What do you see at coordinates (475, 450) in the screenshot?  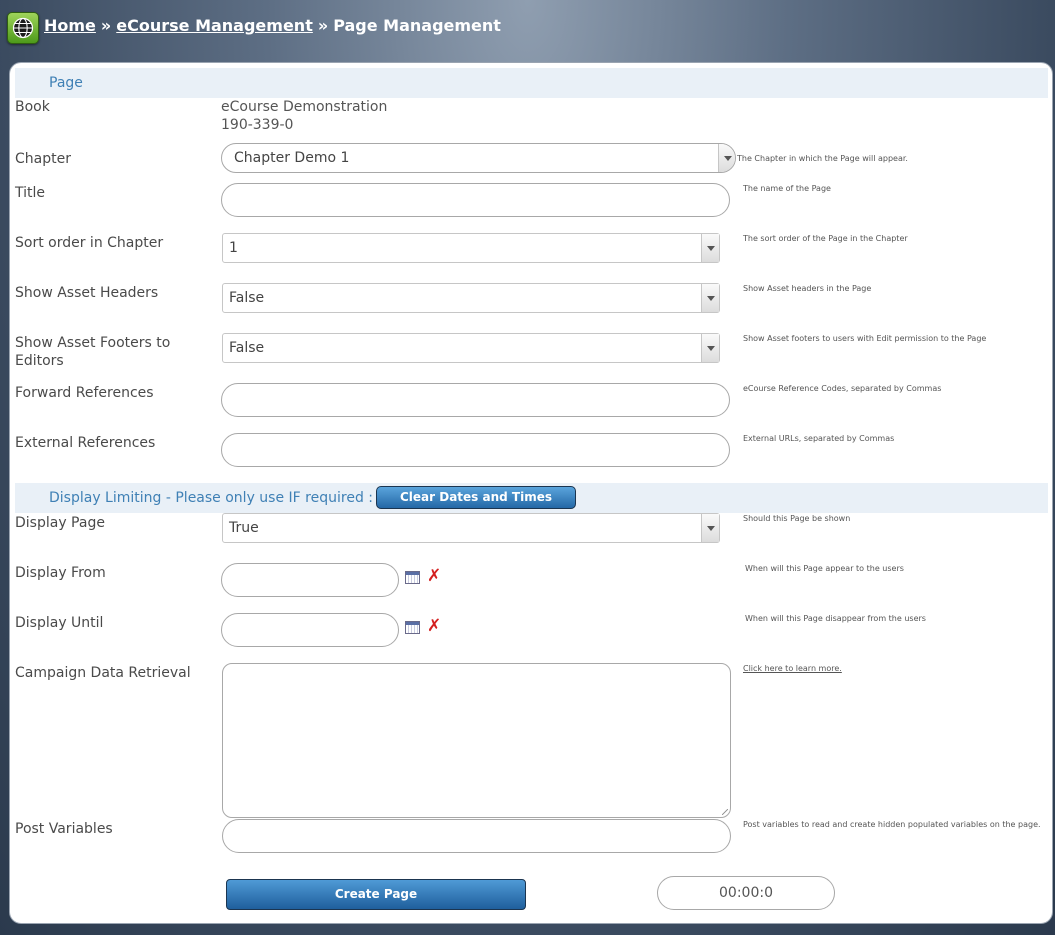 I see `external-refs-input` at bounding box center [475, 450].